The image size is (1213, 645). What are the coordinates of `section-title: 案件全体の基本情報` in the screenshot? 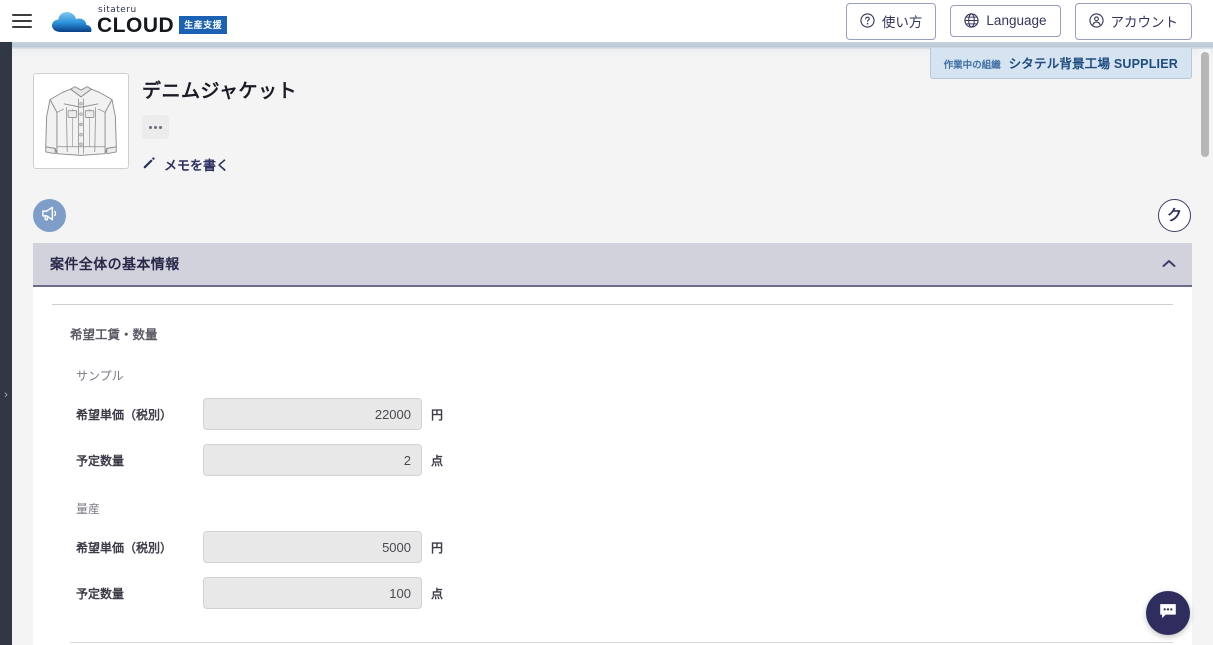 It's located at (115, 264).